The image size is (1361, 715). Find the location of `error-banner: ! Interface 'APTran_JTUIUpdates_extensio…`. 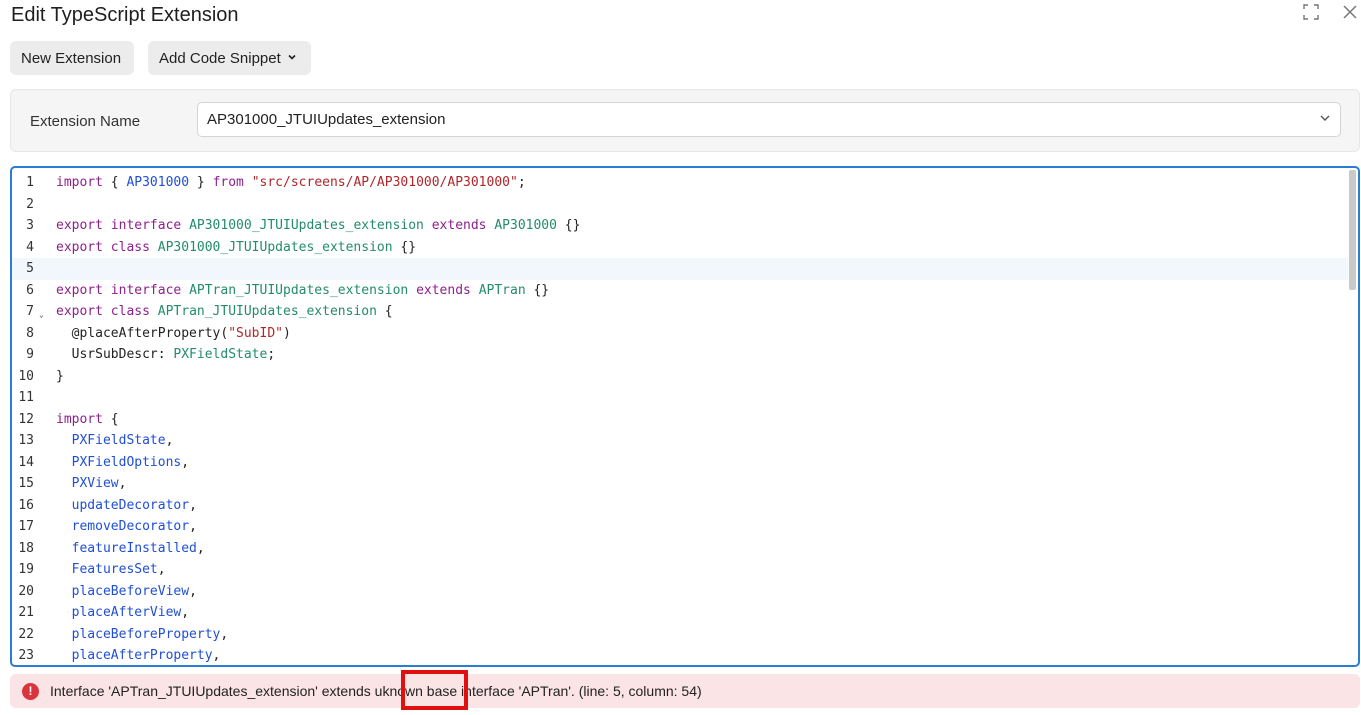

error-banner: ! Interface 'APTran_JTUIUpdates_extensio… is located at coordinates (685, 691).